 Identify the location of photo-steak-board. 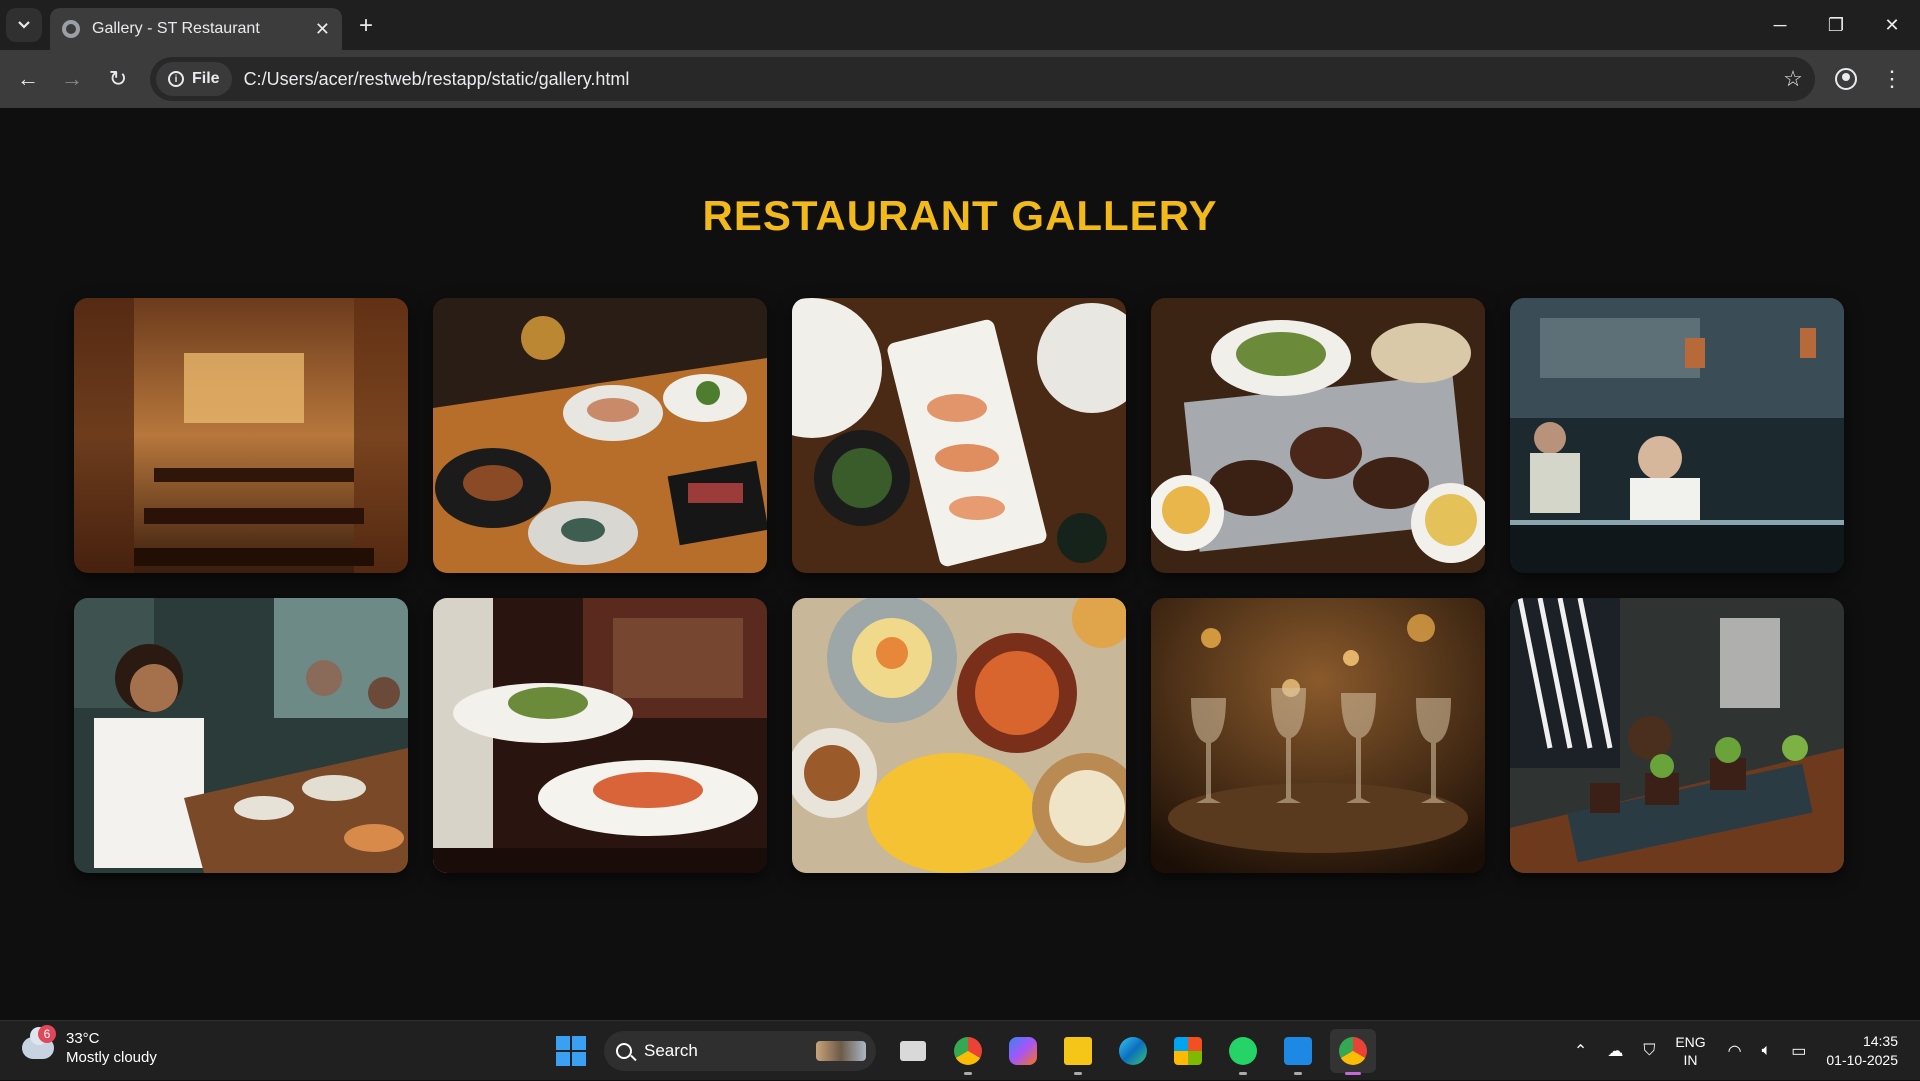
(1318, 435).